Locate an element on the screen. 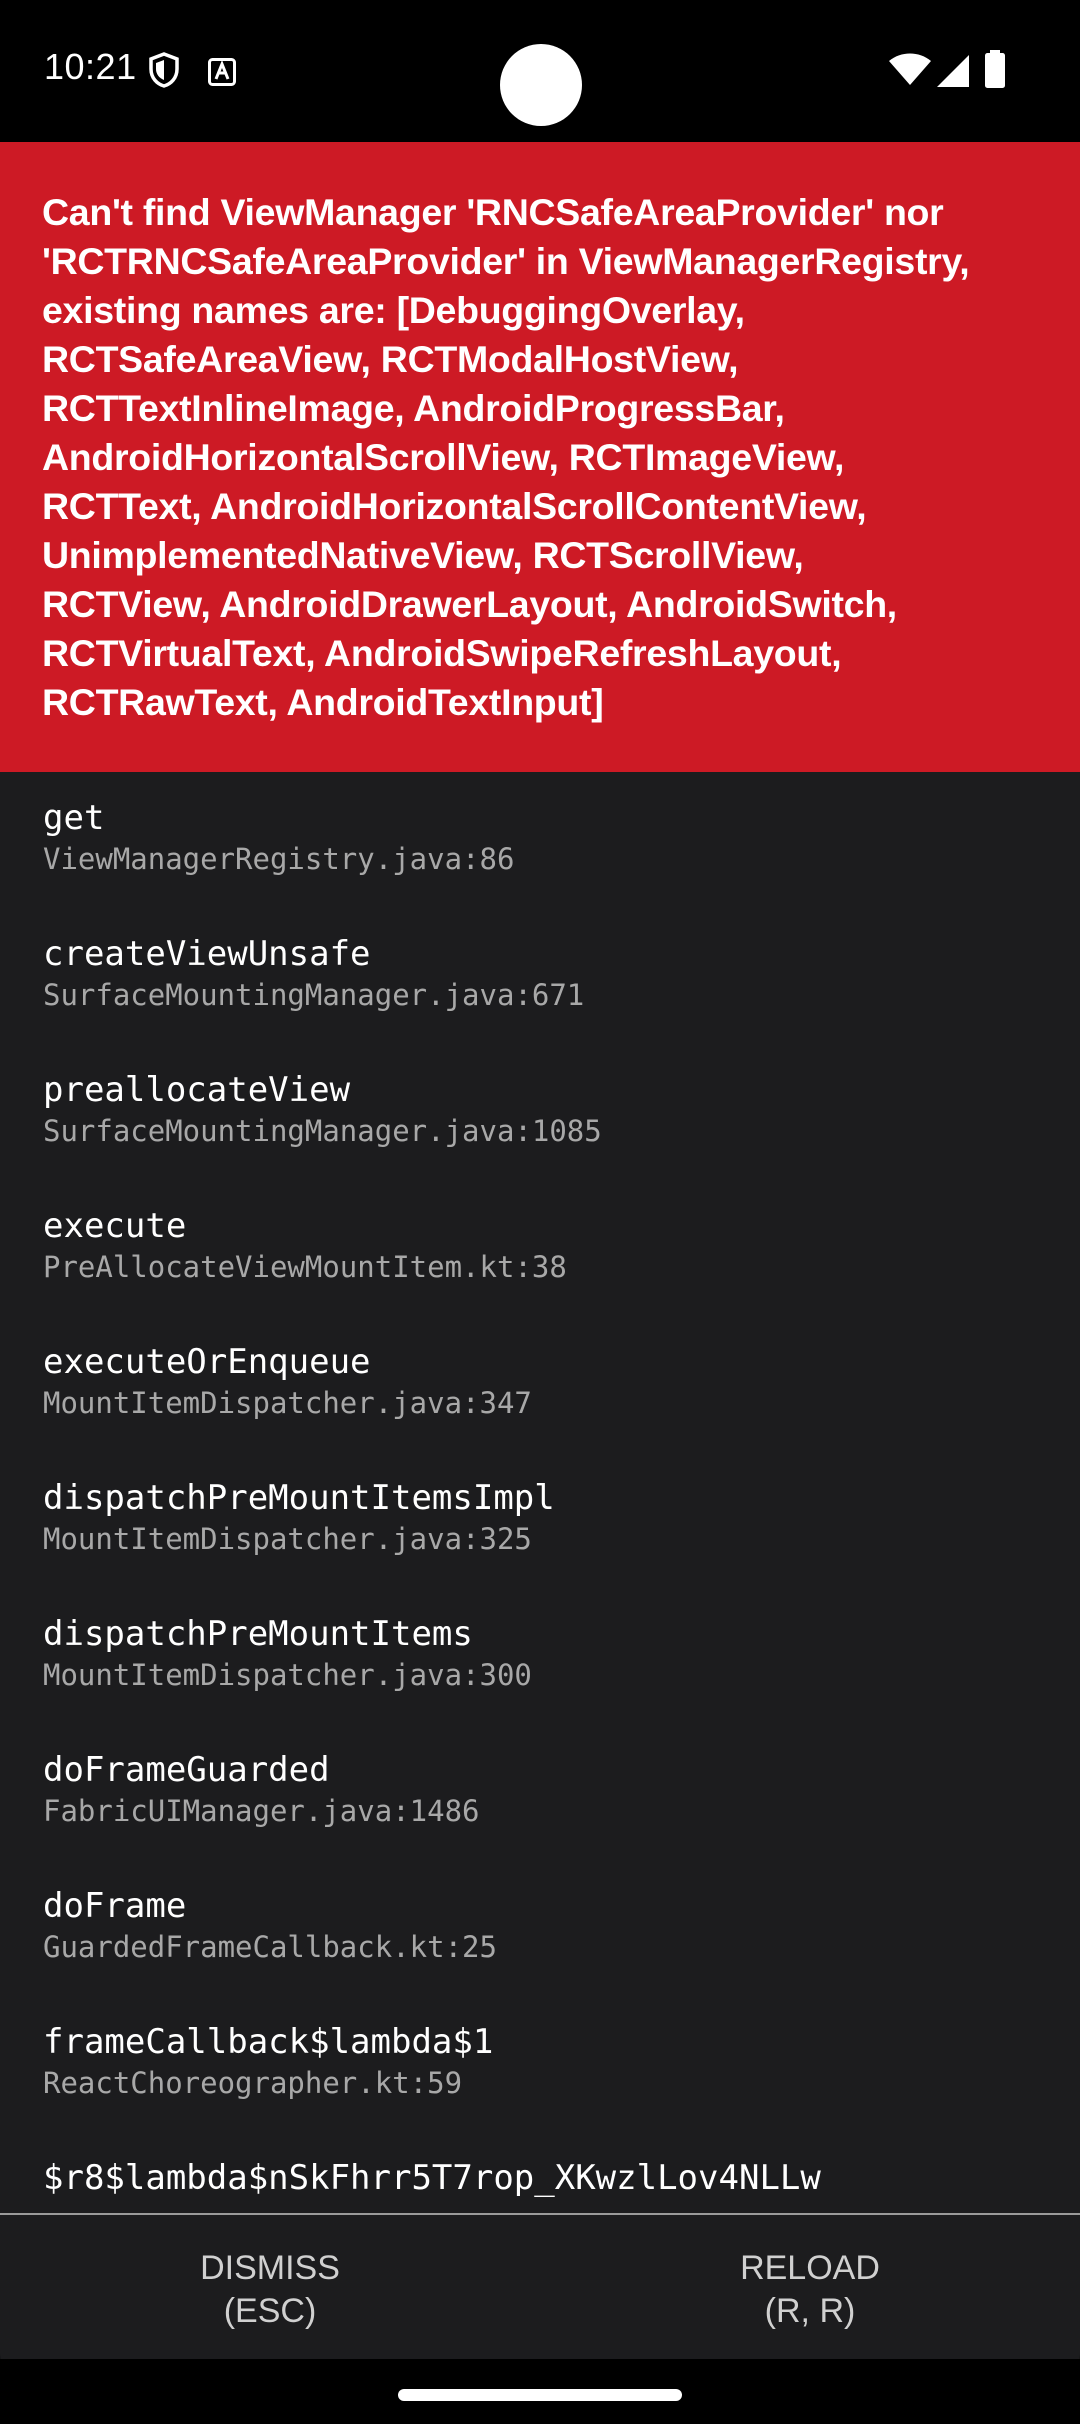 Image resolution: width=1080 pixels, height=2424 pixels. frame-method: $r8$lambda$nSkFhrr5T7rop_XKwzlLov4NLLw is located at coordinates (432, 2178).